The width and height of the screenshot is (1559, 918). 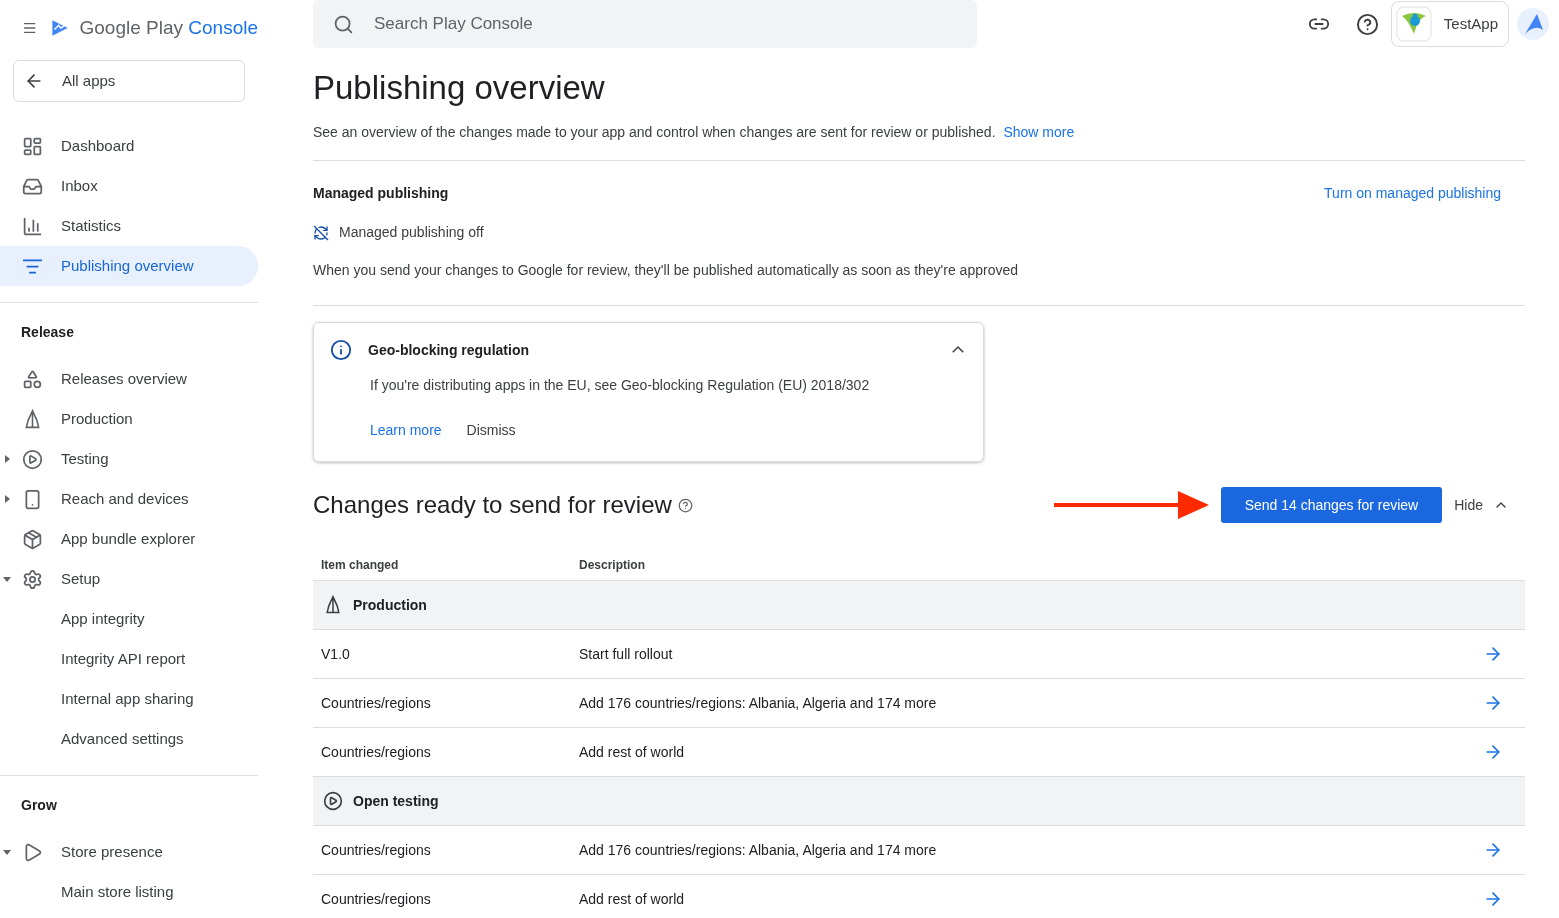 I want to click on search-input: Search Play Console, so click(x=675, y=24).